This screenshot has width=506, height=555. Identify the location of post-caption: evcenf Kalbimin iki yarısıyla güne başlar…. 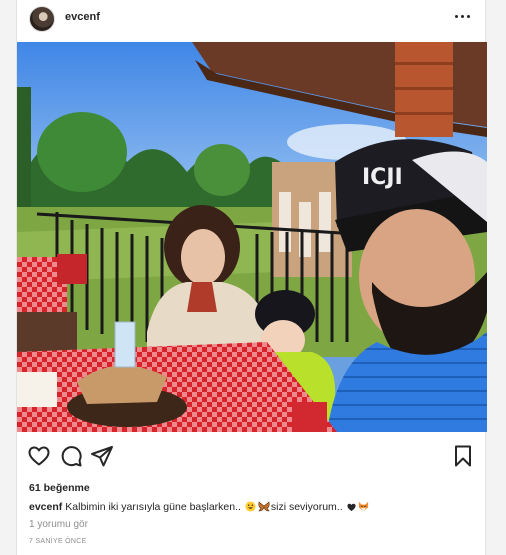
(199, 507).